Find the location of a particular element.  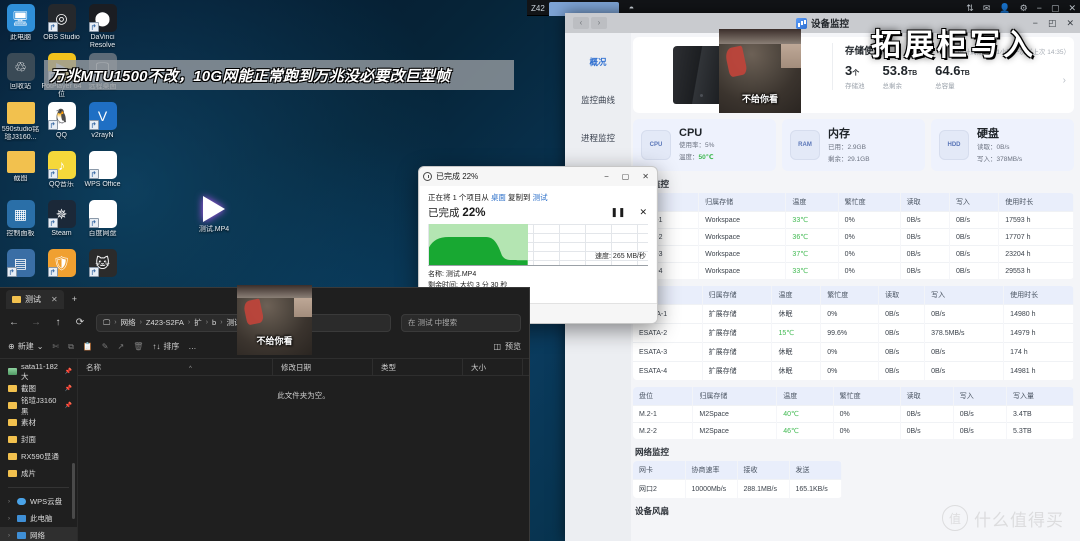

devmon-maximize-icon: ◰ is located at coordinates (1052, 23).